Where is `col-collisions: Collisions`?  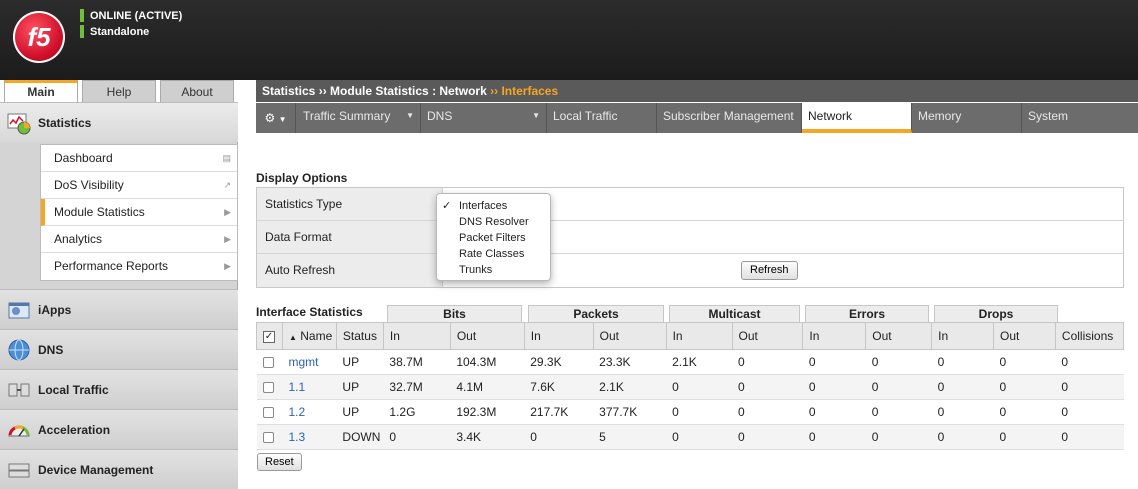
col-collisions: Collisions is located at coordinates (1089, 336).